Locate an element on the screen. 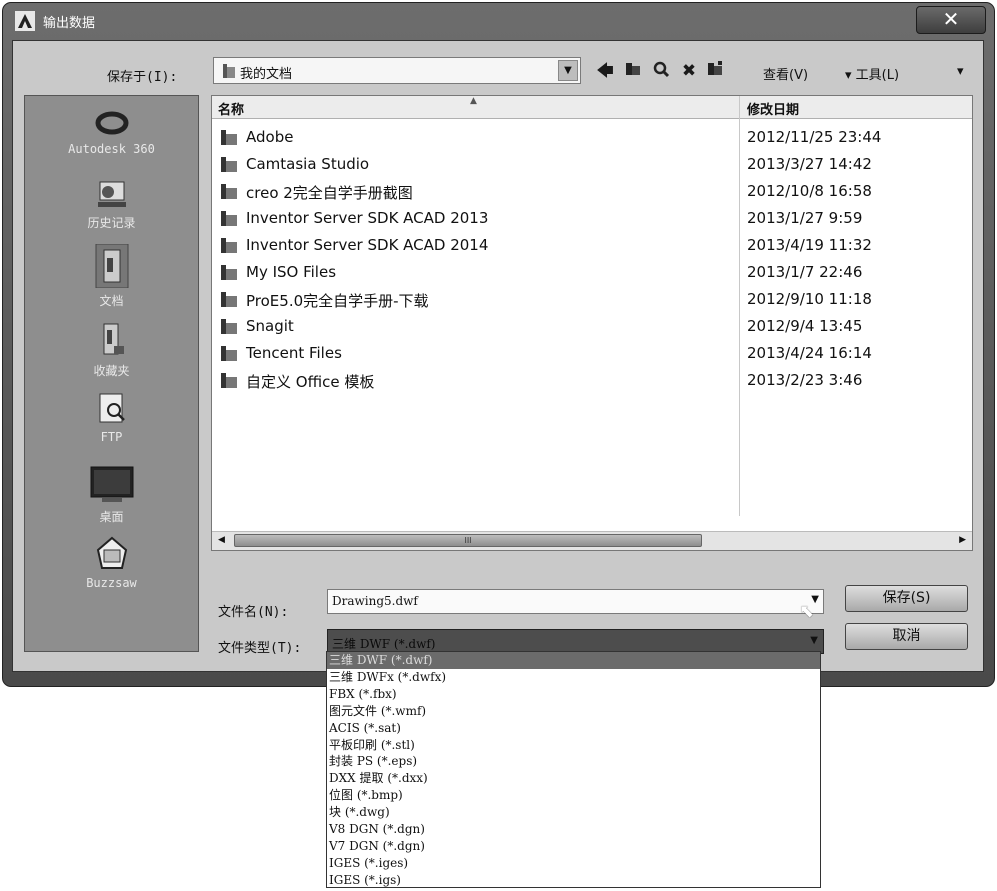 The width and height of the screenshot is (997, 891). place-favorites: 收藏夹 is located at coordinates (111, 350).